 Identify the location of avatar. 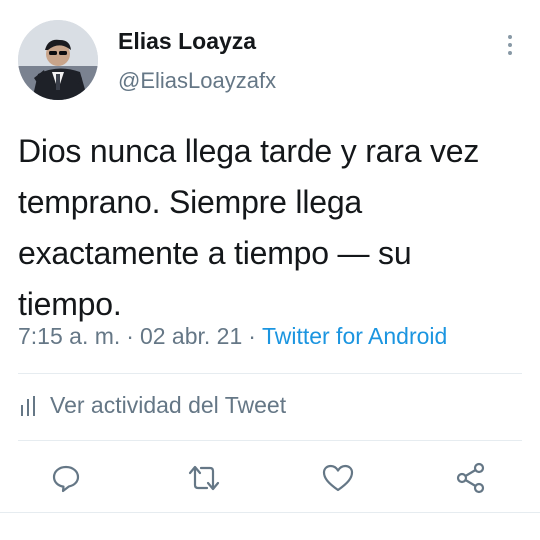
(58, 60).